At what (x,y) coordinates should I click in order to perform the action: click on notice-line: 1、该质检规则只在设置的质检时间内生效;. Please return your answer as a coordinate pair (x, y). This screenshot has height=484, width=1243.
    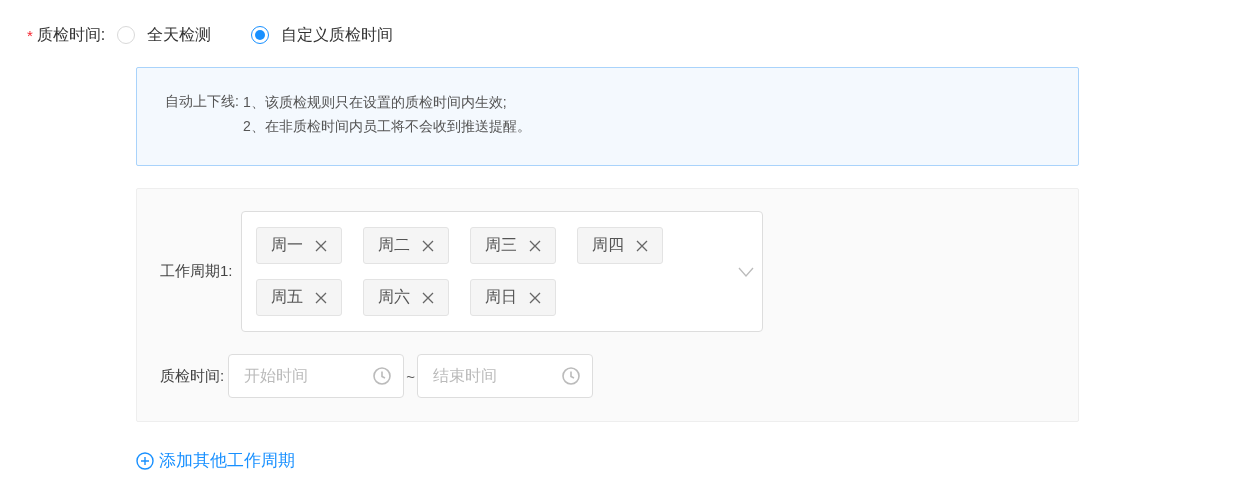
    Looking at the image, I should click on (375, 102).